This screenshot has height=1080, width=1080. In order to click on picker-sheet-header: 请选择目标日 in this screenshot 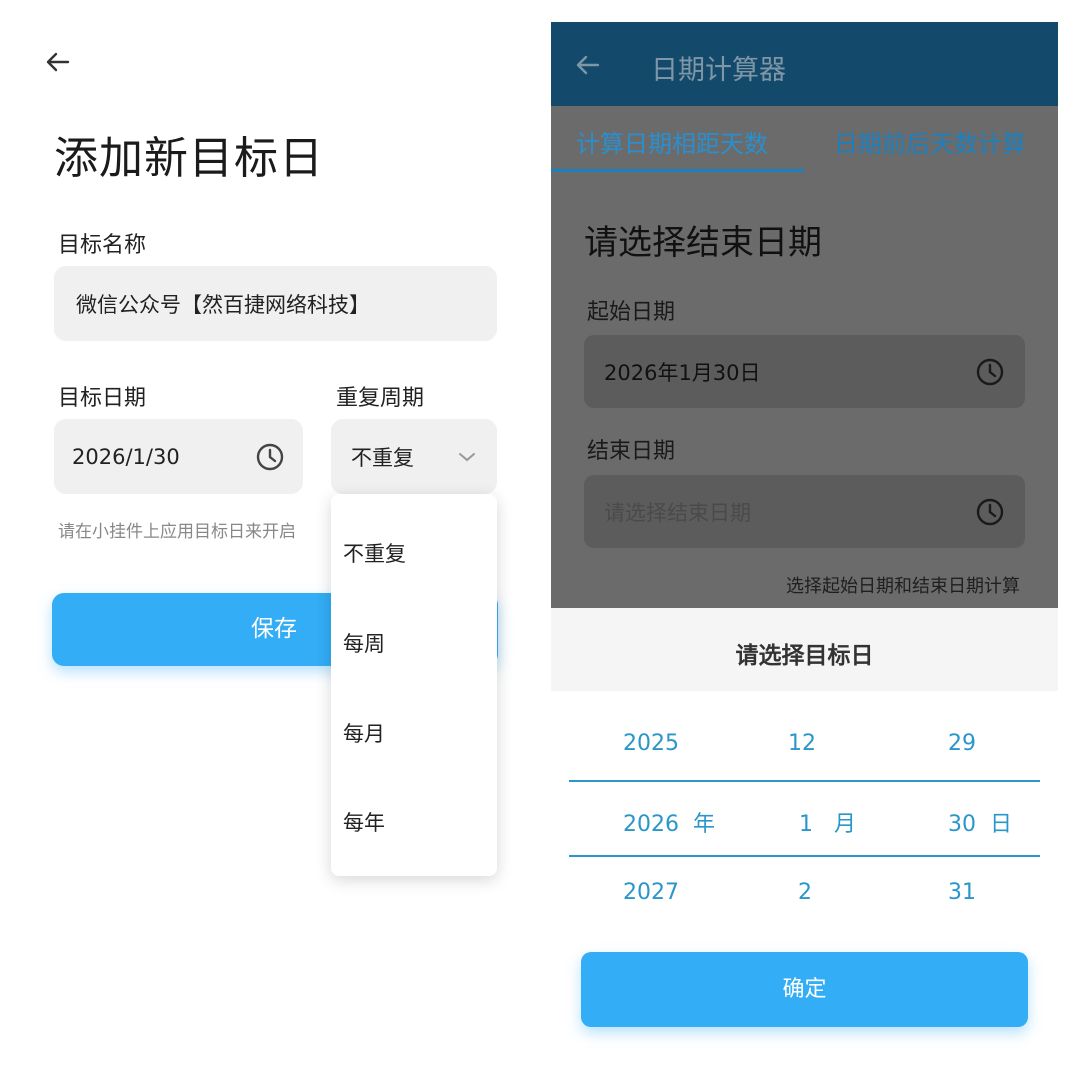, I will do `click(804, 649)`.